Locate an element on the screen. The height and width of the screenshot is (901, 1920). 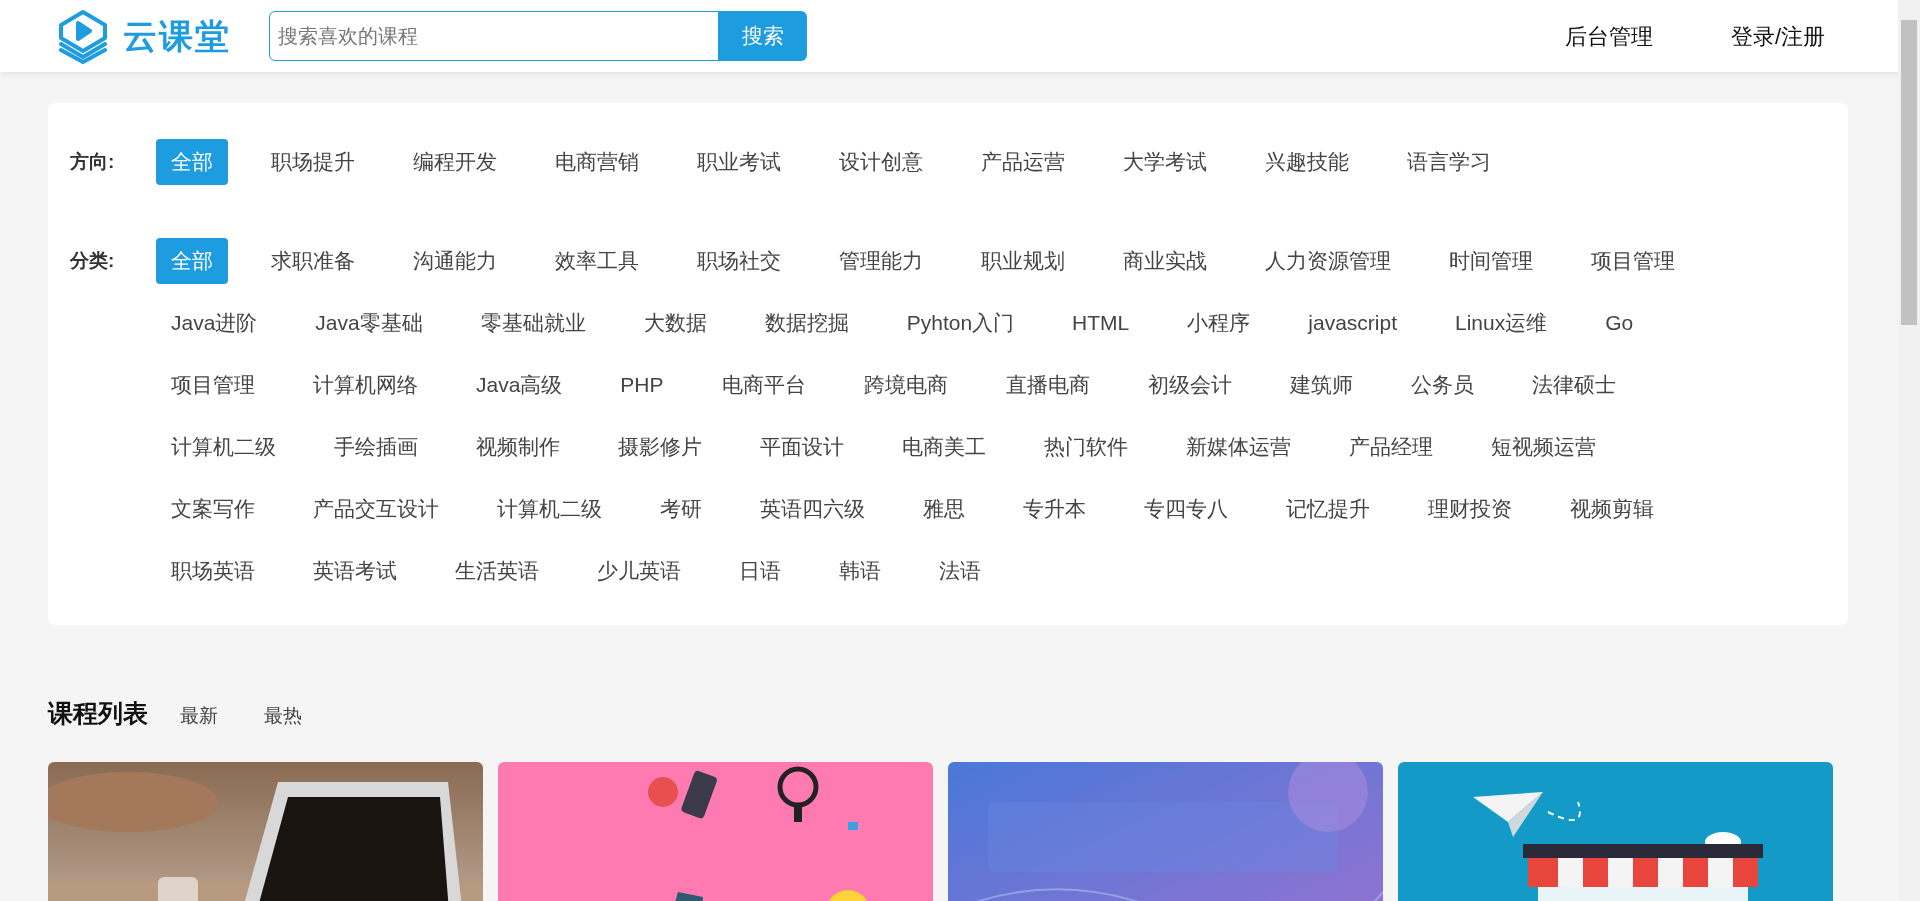
filter-tag: 少儿英语 is located at coordinates (639, 571).